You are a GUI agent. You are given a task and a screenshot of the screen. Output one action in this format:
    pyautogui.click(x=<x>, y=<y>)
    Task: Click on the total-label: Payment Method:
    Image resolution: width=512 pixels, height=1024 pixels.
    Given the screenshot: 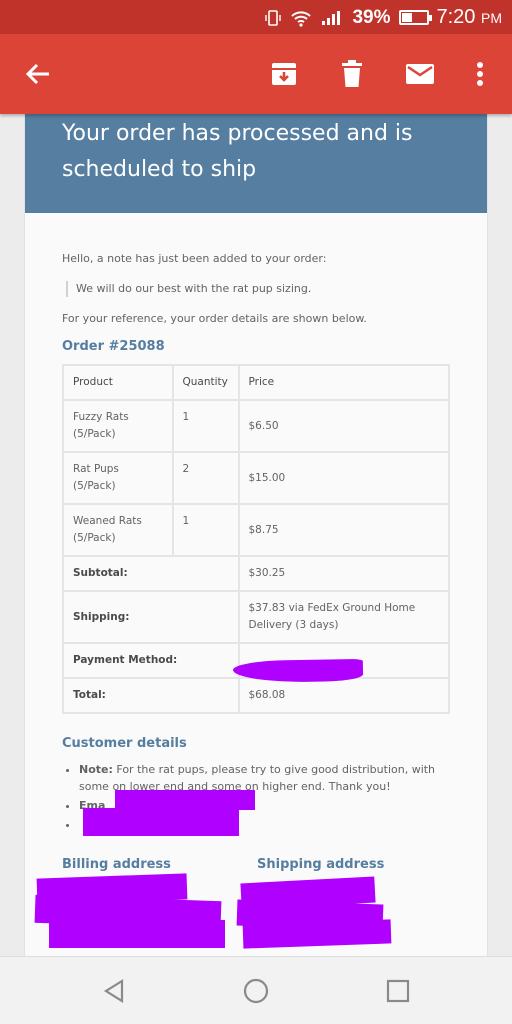 What is the action you would take?
    pyautogui.click(x=151, y=660)
    